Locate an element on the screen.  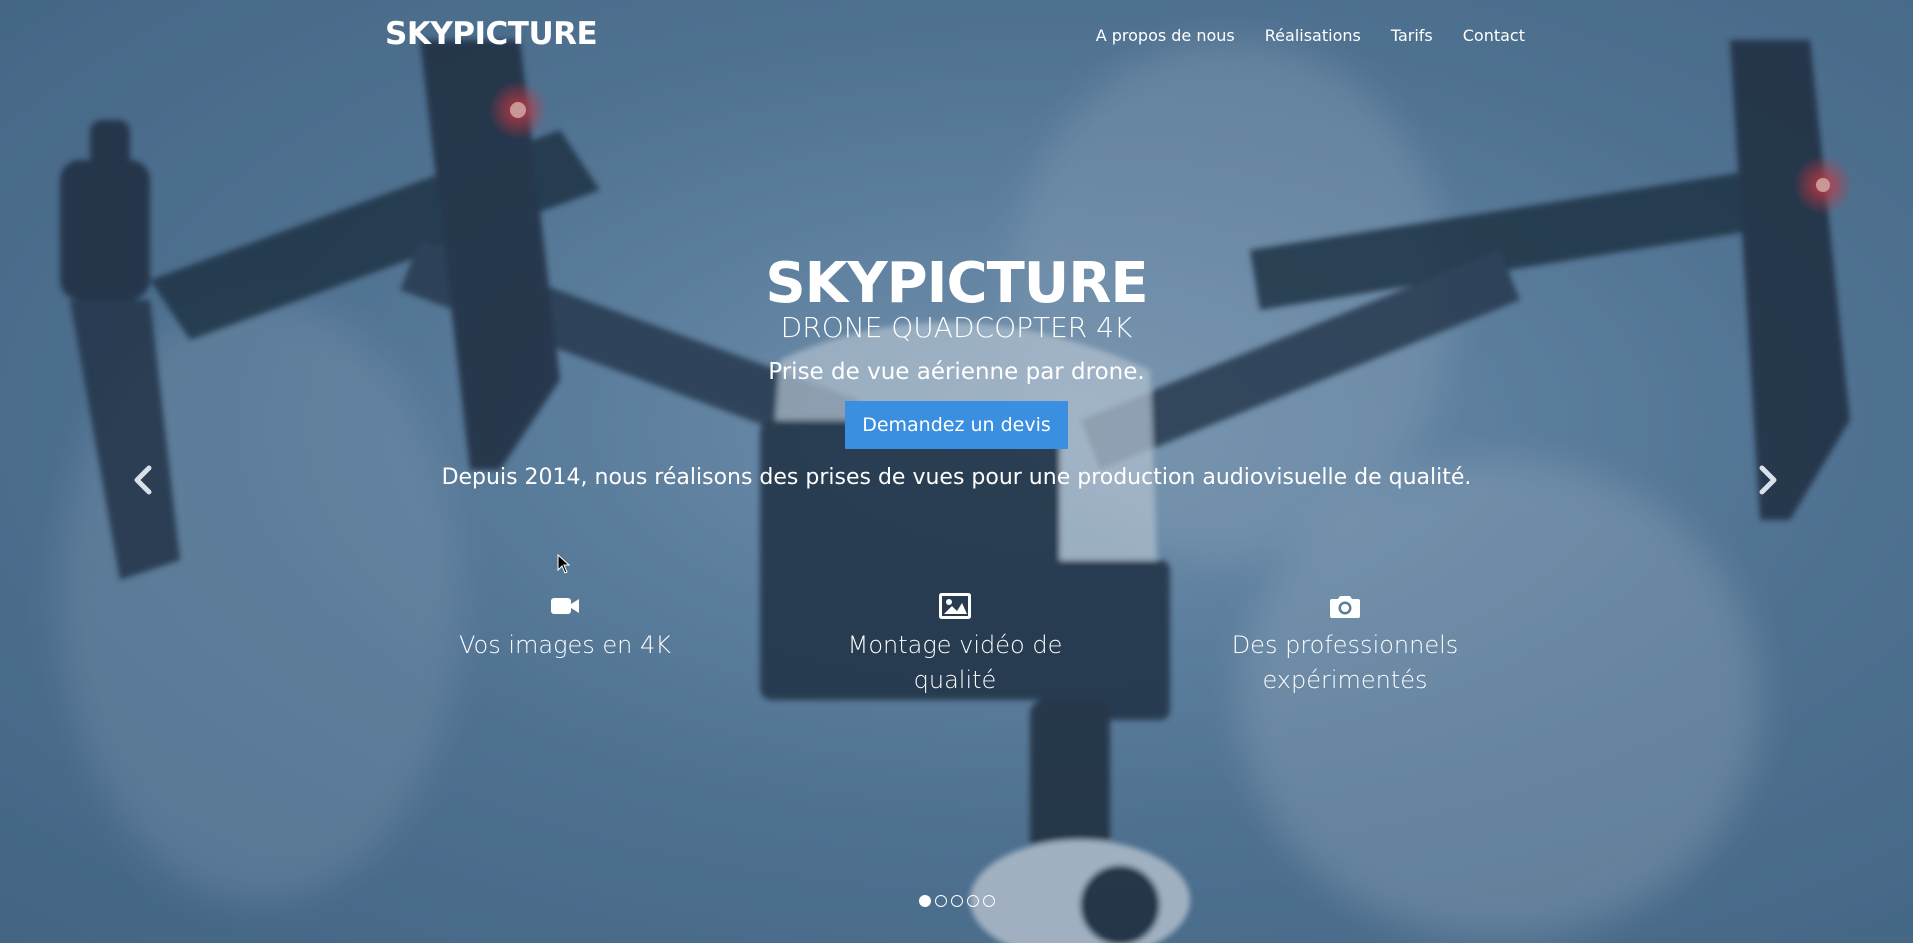
cta-wrapper: Demandez un devis is located at coordinates (956, 425).